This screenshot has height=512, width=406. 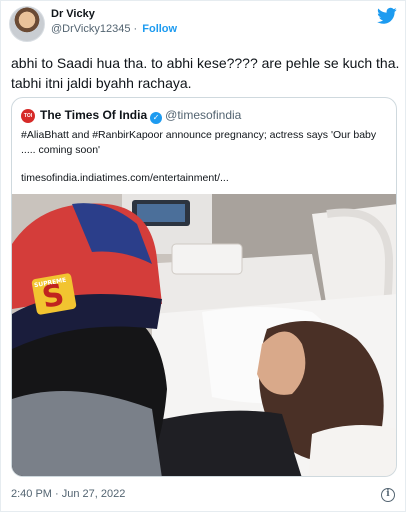 I want to click on info-icon: i, so click(x=388, y=495).